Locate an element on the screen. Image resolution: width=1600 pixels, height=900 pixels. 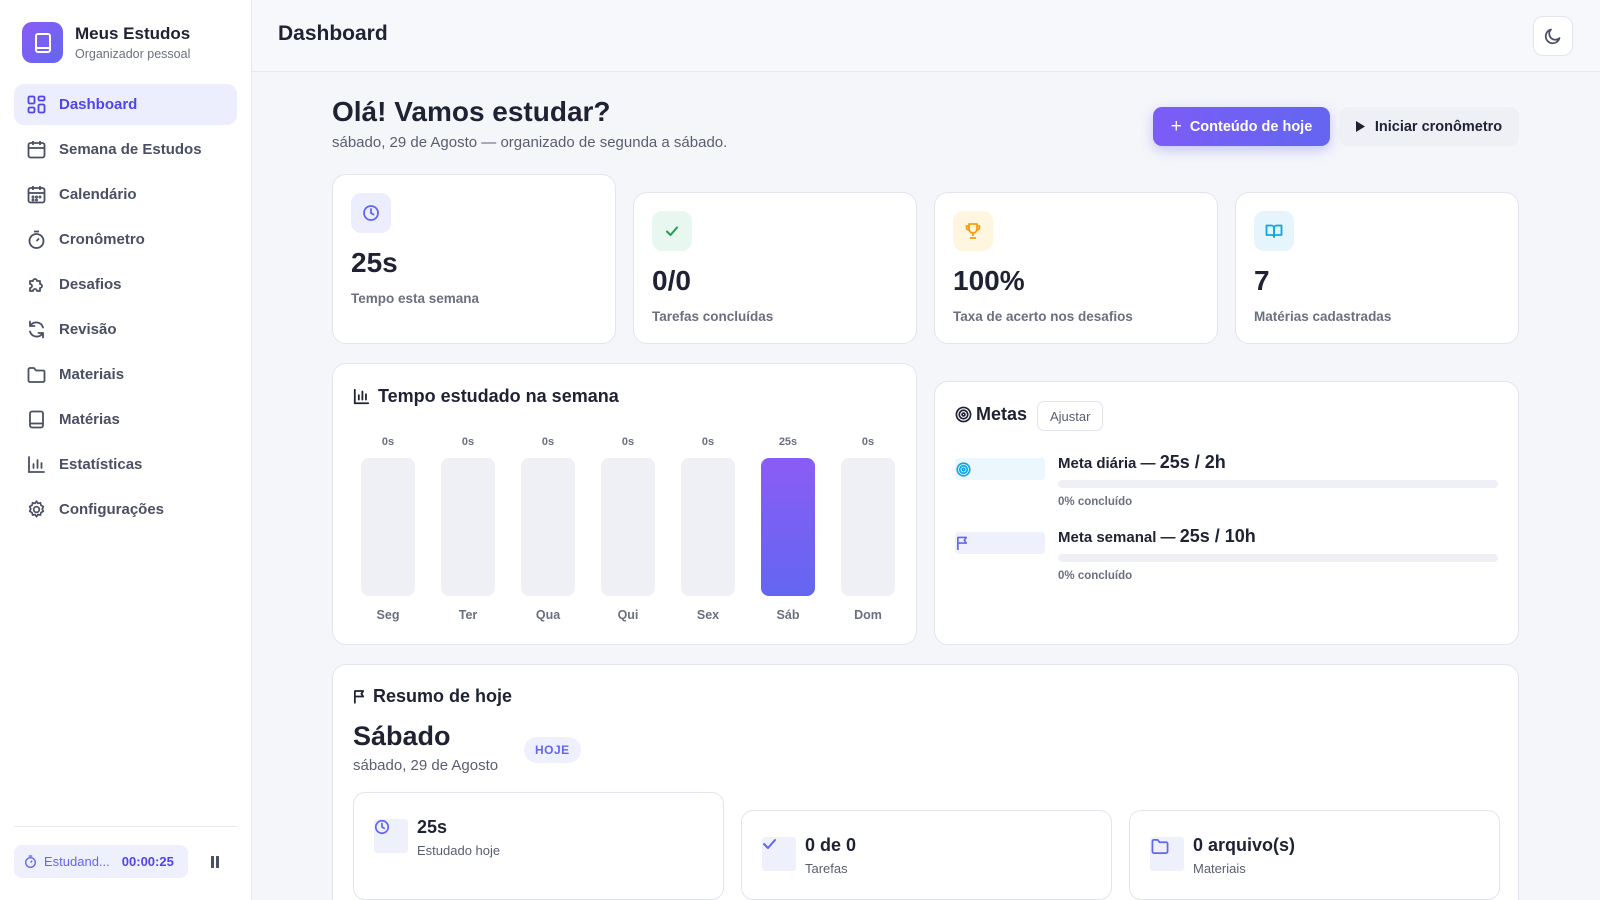
puzzle-icon is located at coordinates (36, 285).